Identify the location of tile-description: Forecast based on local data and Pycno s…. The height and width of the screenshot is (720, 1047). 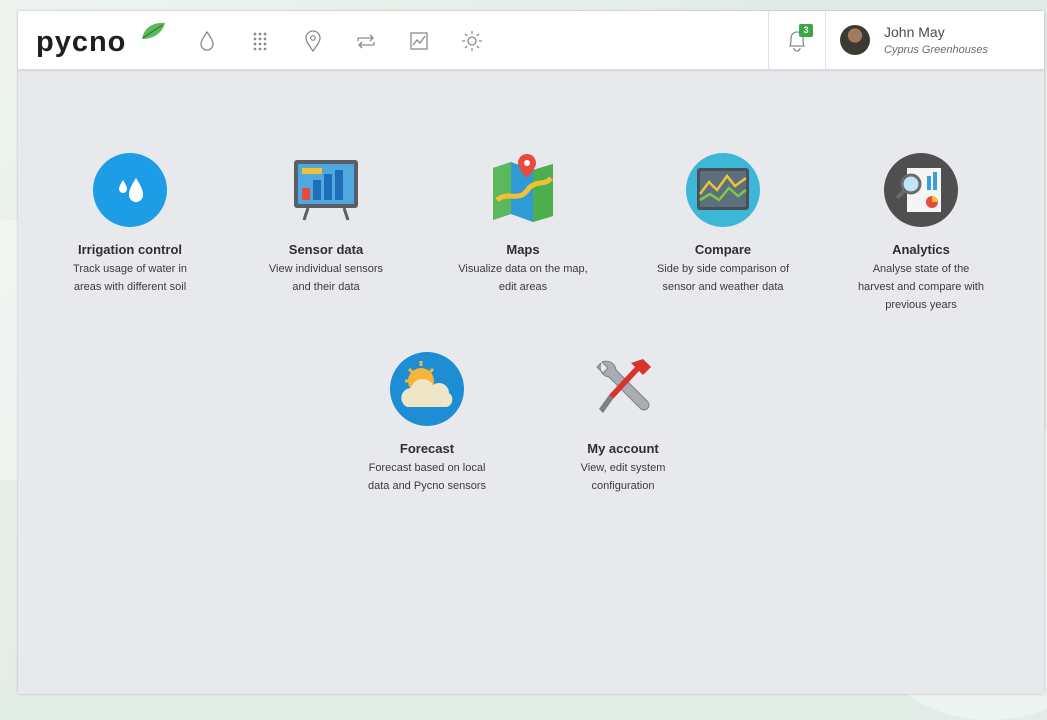
(427, 477).